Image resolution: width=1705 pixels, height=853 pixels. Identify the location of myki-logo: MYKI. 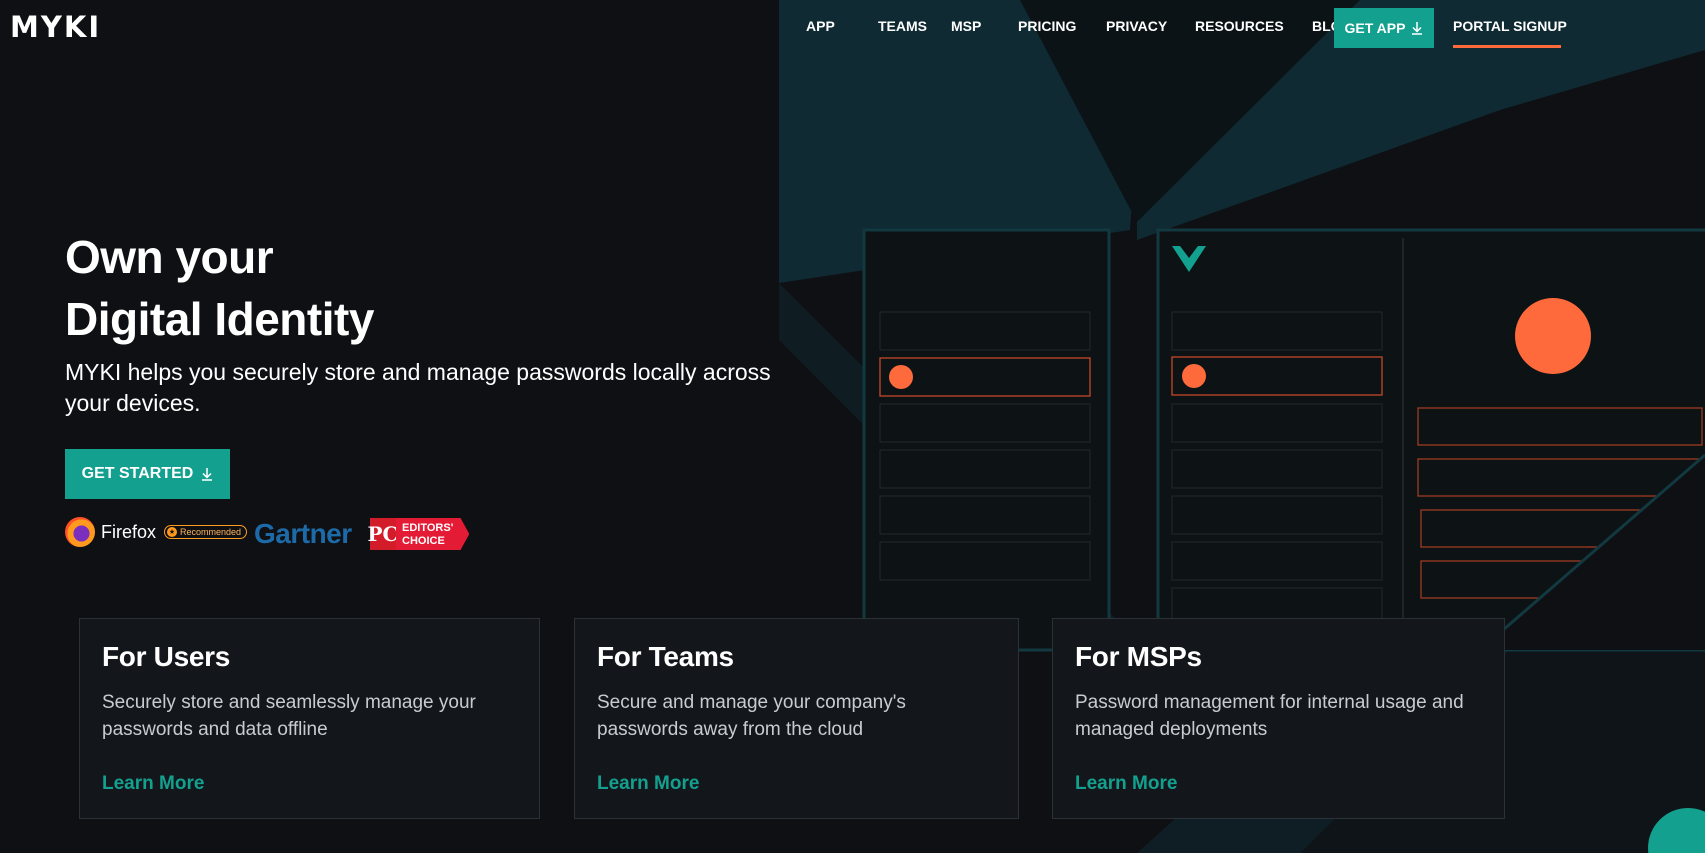
(56, 27).